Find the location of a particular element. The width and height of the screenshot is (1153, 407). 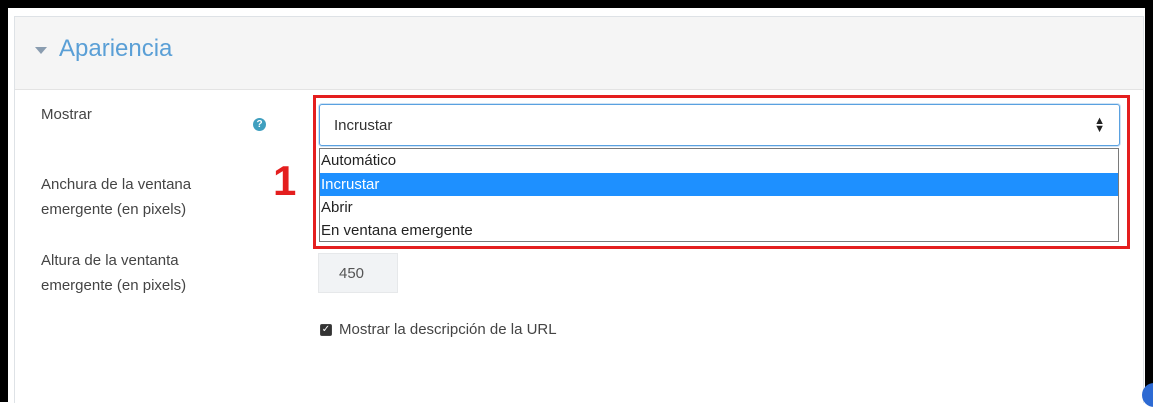

option-incrustar: Incrustar is located at coordinates (719, 184).